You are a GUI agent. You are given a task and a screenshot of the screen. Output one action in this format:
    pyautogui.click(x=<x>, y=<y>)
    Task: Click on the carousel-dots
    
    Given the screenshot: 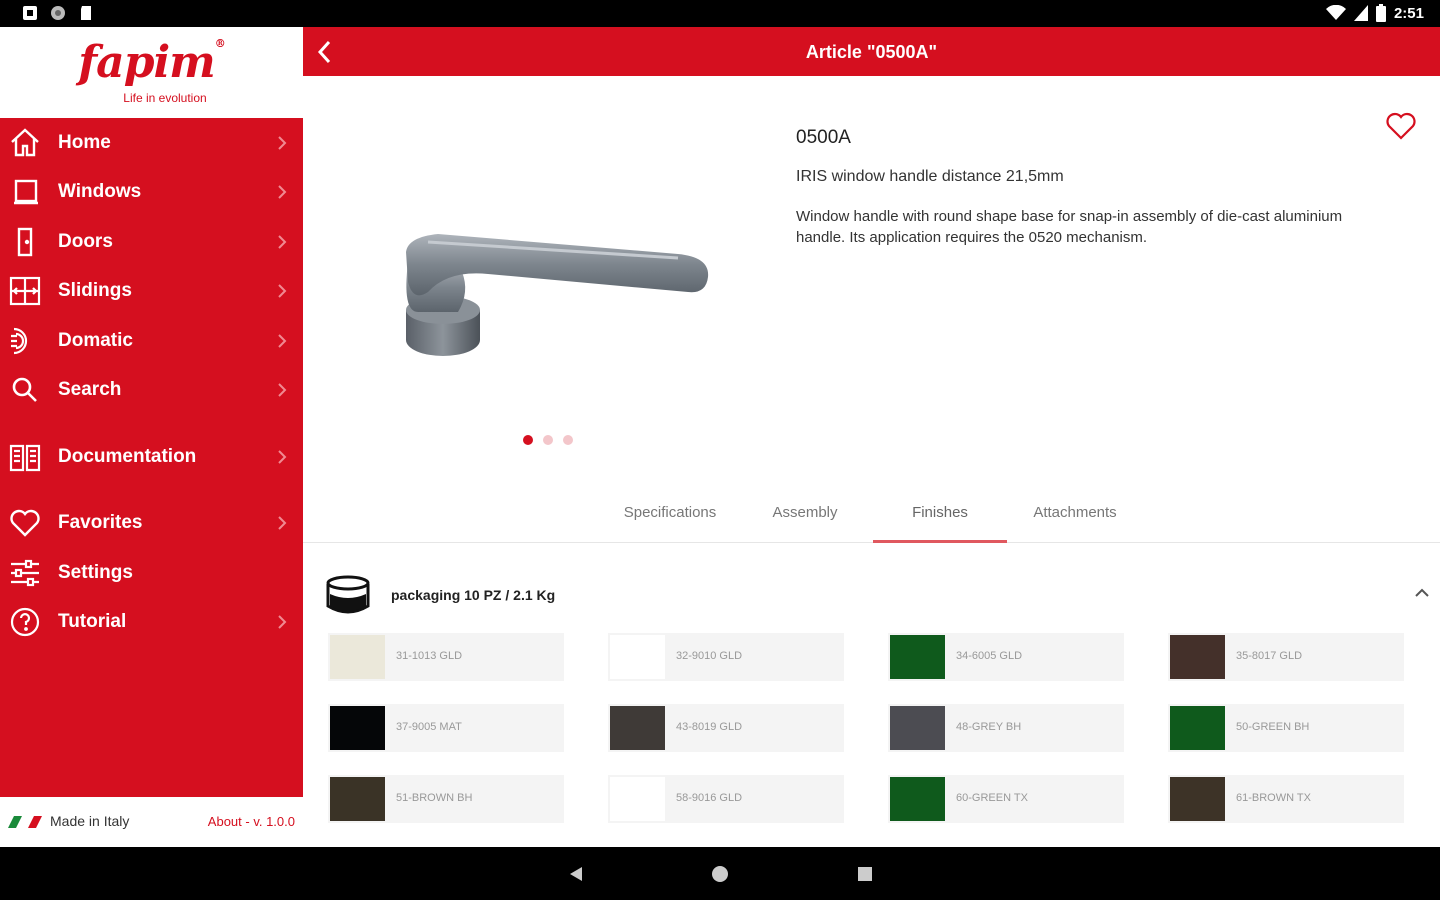 What is the action you would take?
    pyautogui.click(x=548, y=440)
    